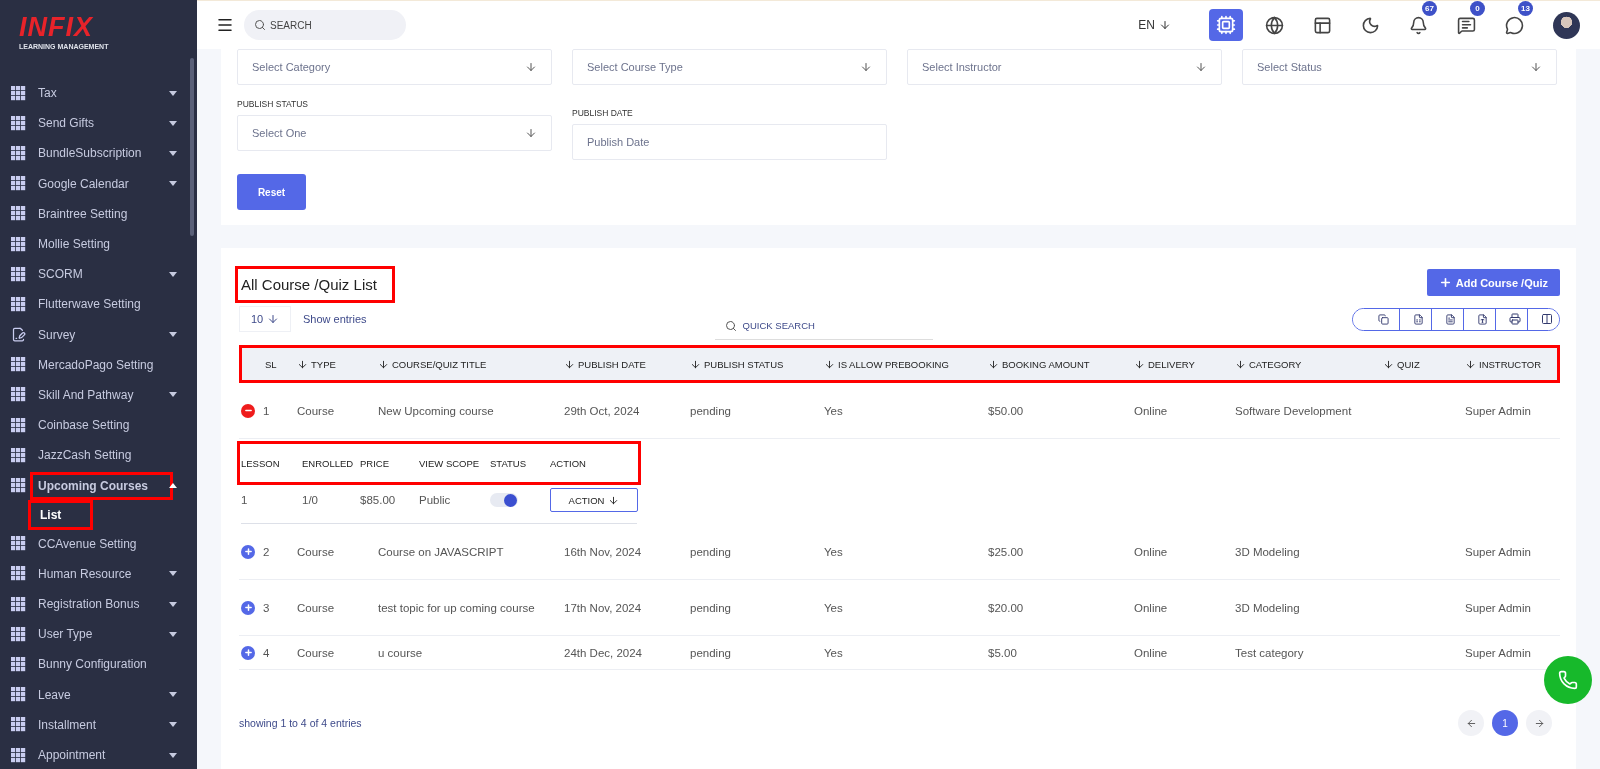 This screenshot has height=769, width=1600. Describe the element at coordinates (757, 364) in the screenshot. I see `column-header: PUBLISH STATUS` at that location.